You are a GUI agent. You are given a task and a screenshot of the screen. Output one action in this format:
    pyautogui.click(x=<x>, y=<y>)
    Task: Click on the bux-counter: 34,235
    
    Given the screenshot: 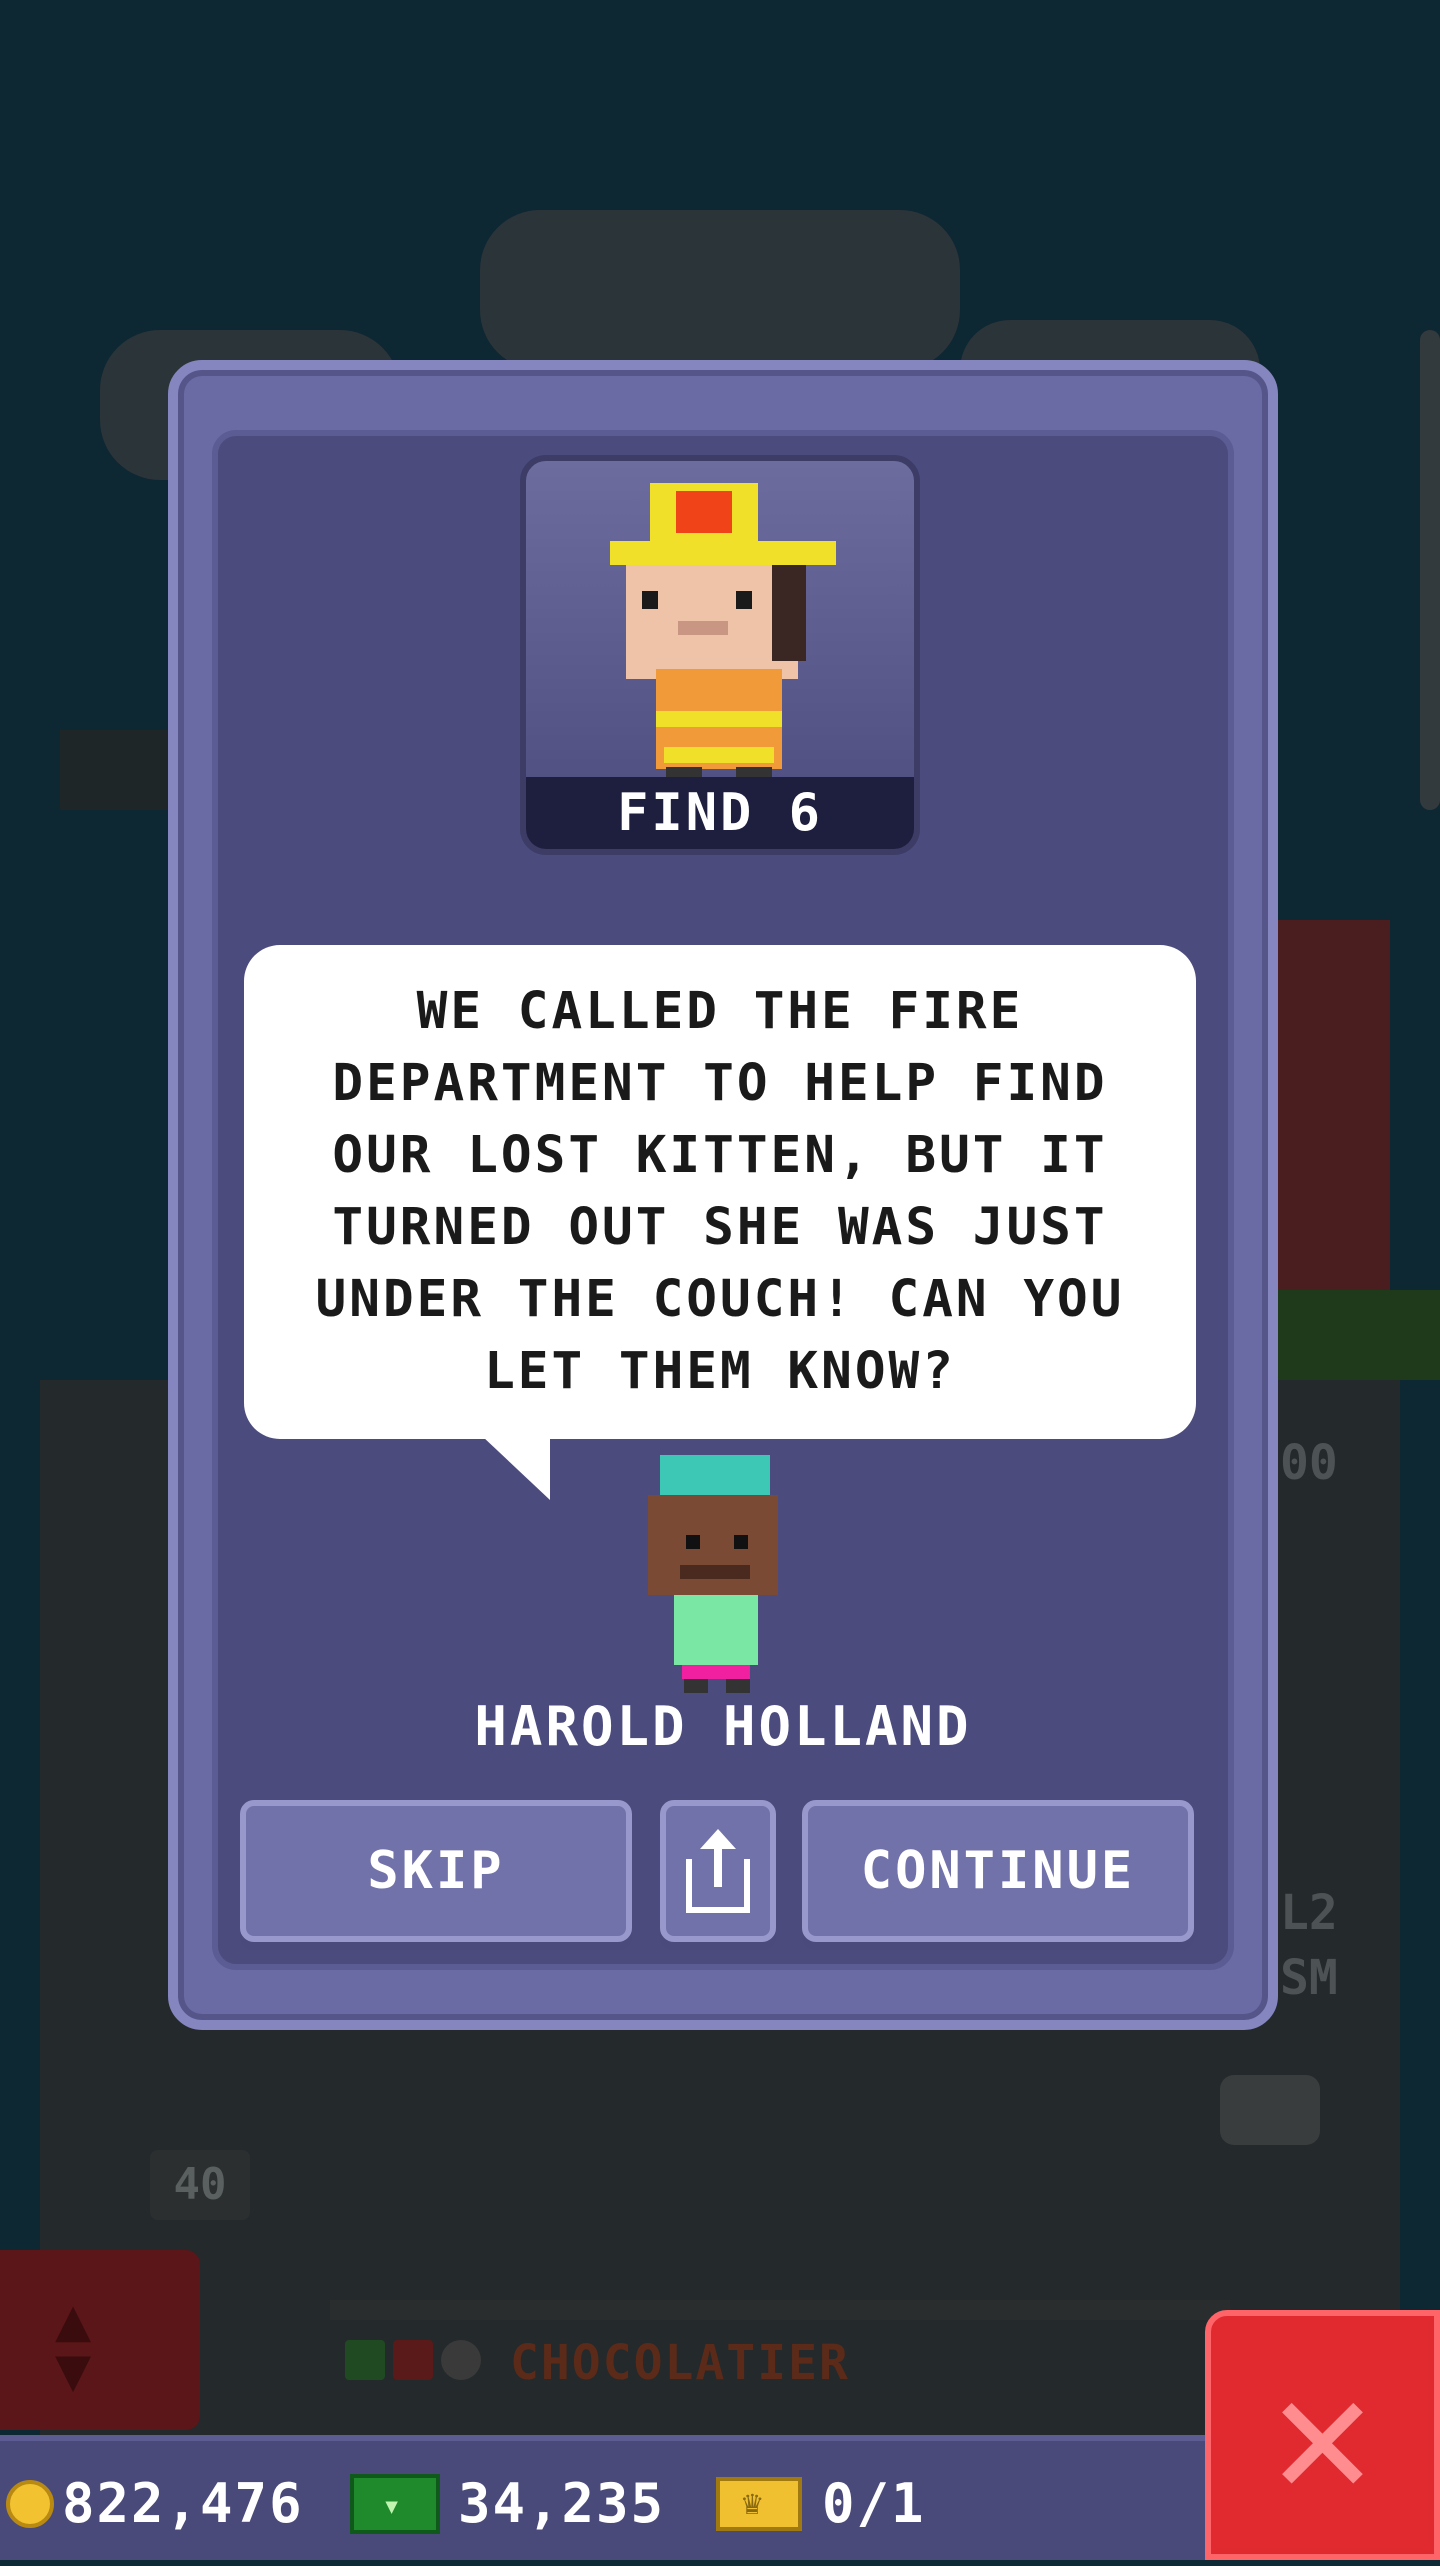 What is the action you would take?
    pyautogui.click(x=507, y=2503)
    